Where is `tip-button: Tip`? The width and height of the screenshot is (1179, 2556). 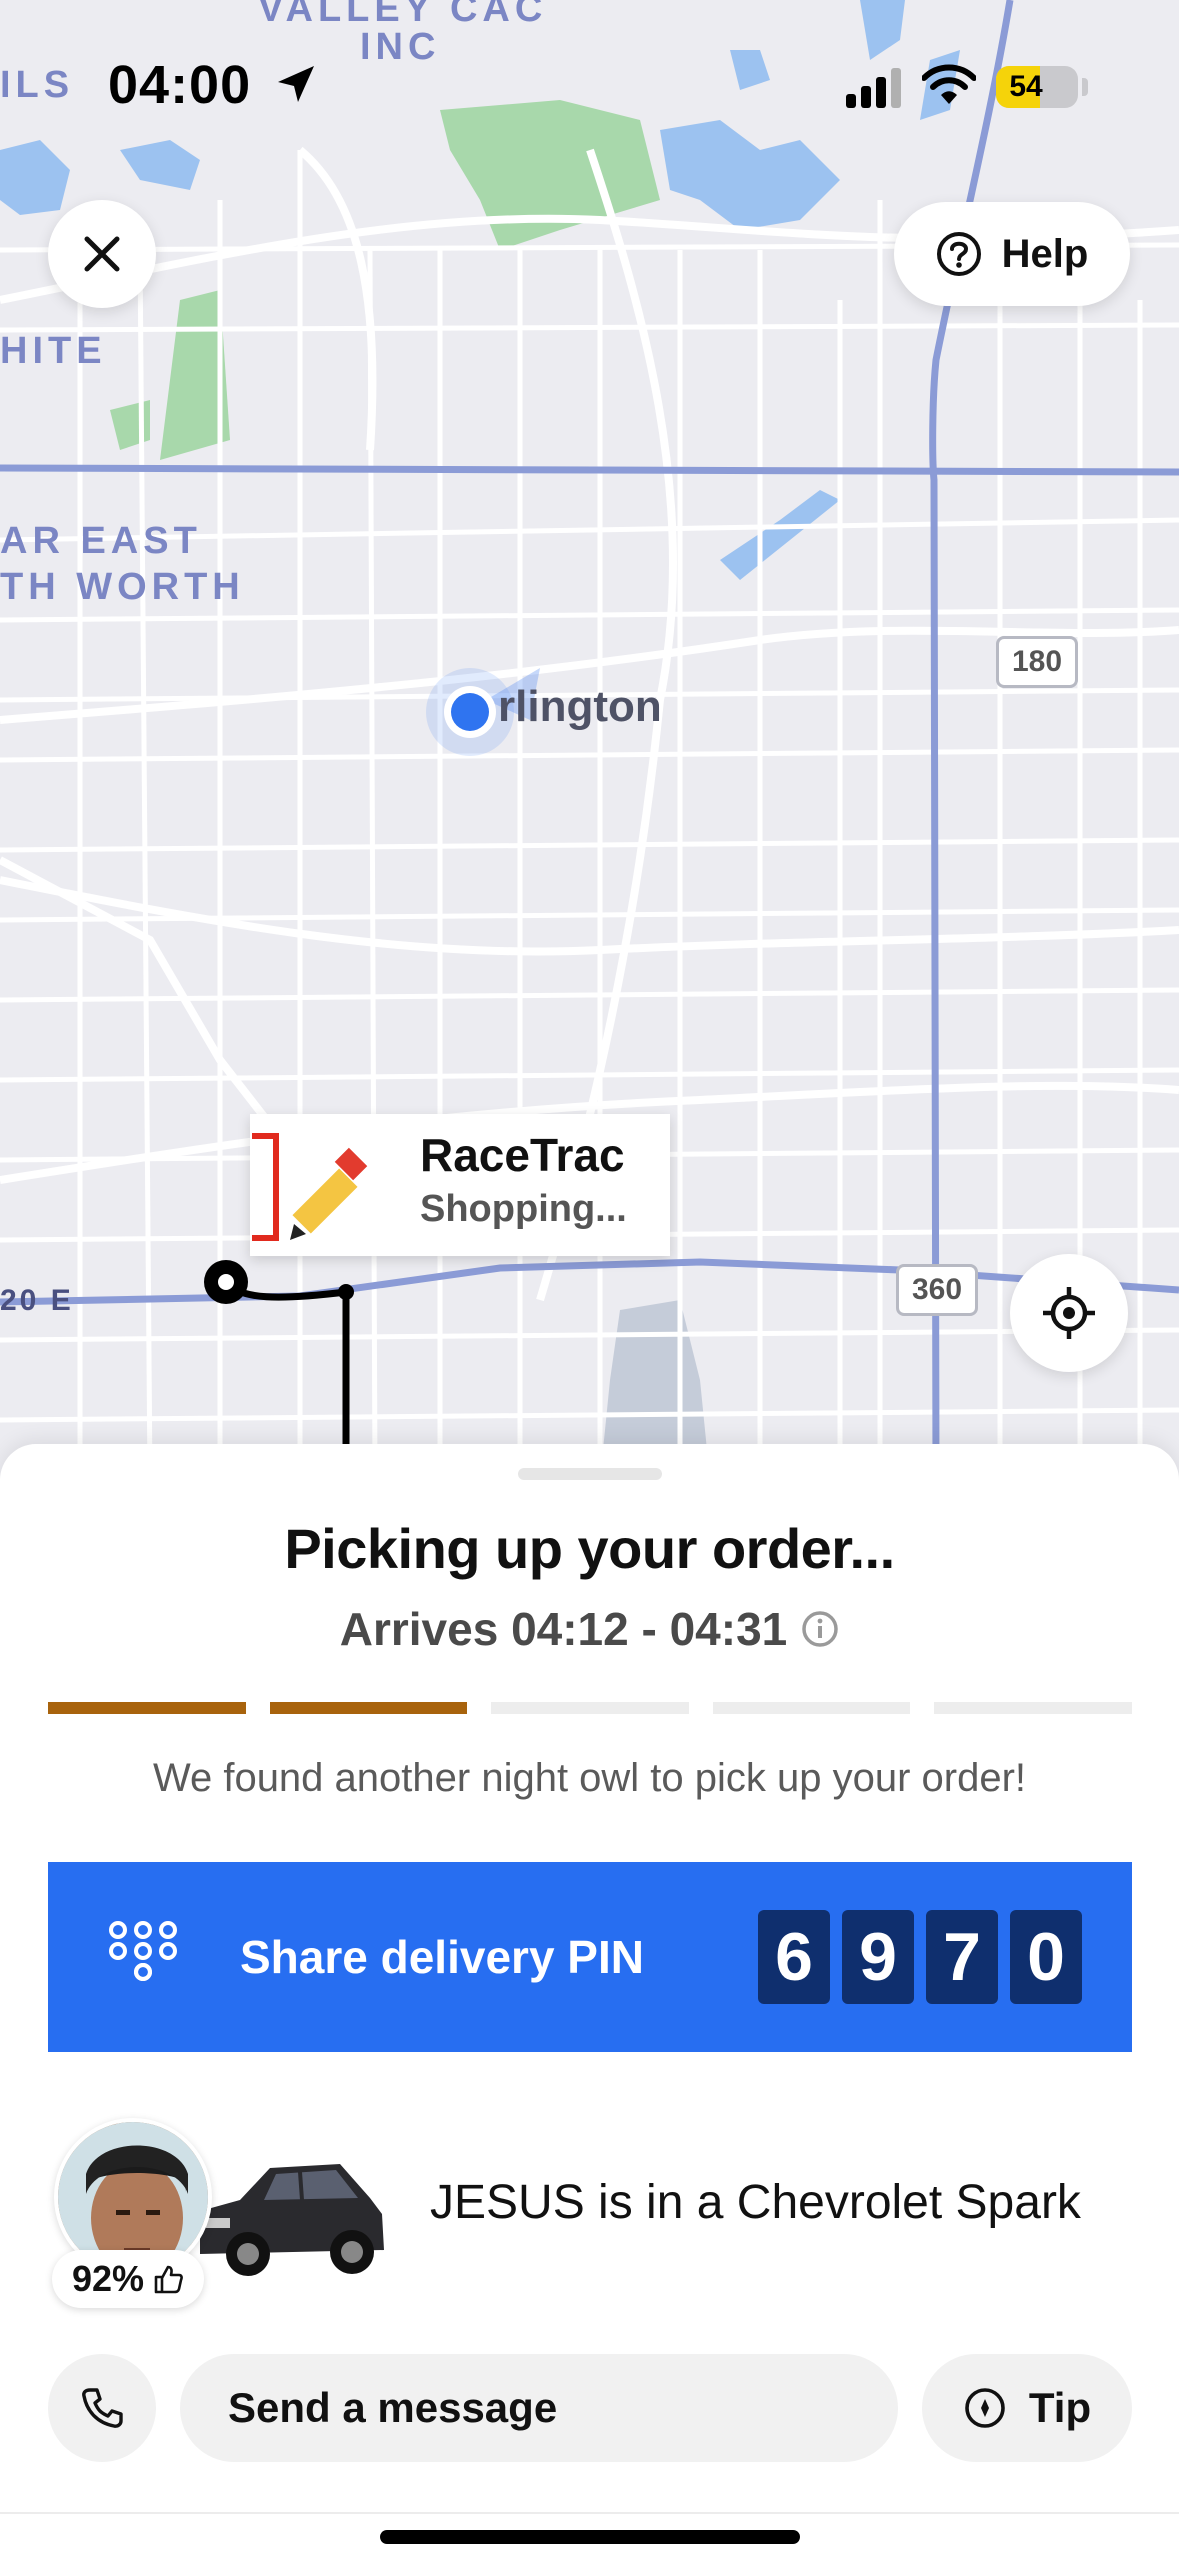 tip-button: Tip is located at coordinates (1027, 2408).